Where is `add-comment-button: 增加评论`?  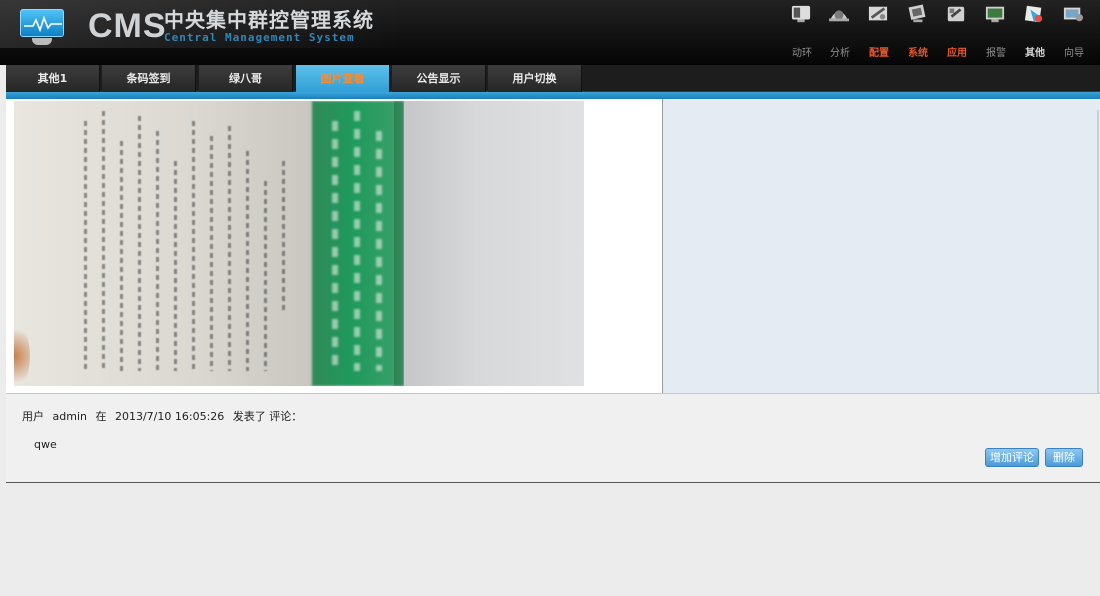 add-comment-button: 增加评论 is located at coordinates (1012, 457).